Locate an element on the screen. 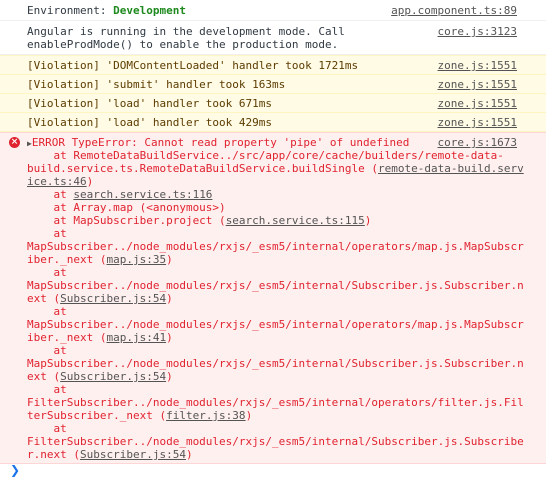 This screenshot has width=546, height=490. source-link: core.js:3123 is located at coordinates (477, 31).